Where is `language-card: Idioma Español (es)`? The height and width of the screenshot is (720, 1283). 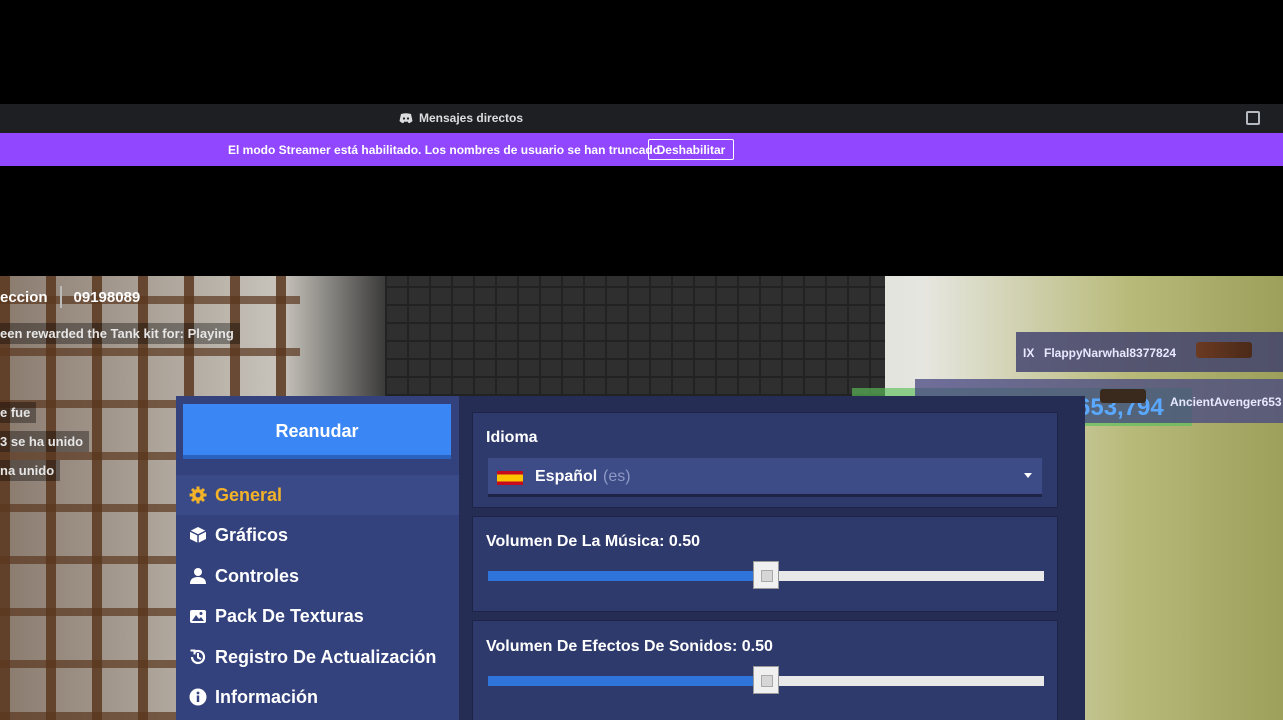 language-card: Idioma Español (es) is located at coordinates (765, 460).